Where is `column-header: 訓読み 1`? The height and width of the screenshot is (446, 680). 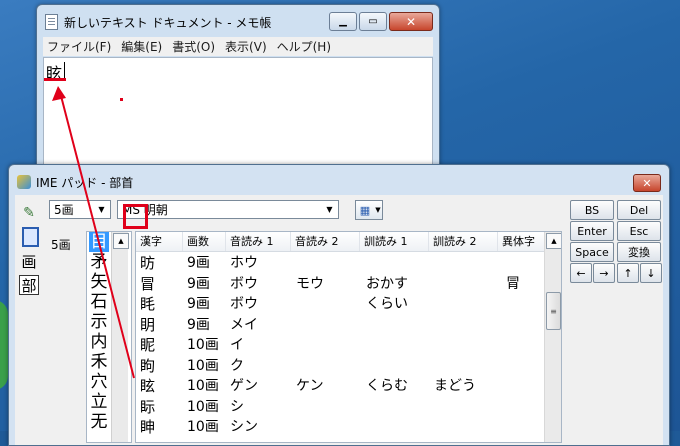 column-header: 訓読み 1 is located at coordinates (394, 241).